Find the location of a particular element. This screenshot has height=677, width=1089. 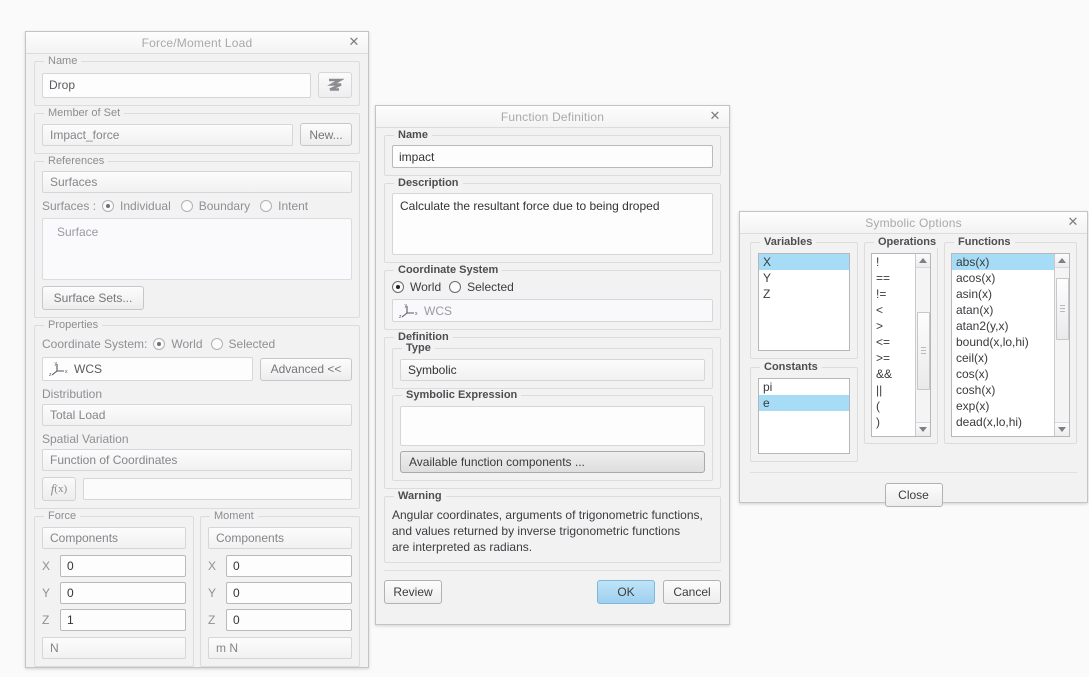

wcs-field: y x z WCS is located at coordinates (147, 369).